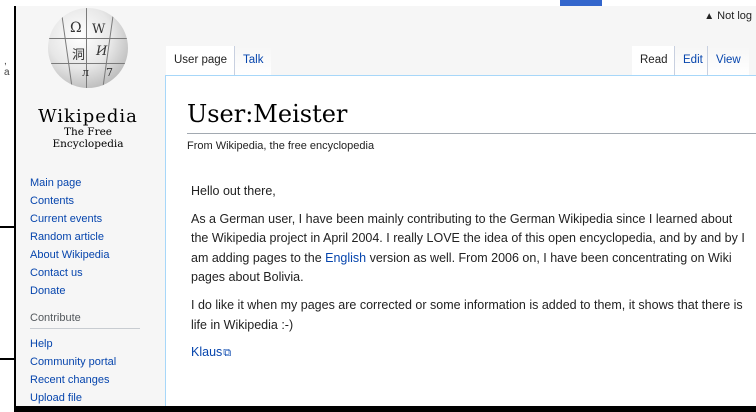 This screenshot has height=412, width=756. Describe the element at coordinates (7, 206) in the screenshot. I see `background-page: , a` at that location.